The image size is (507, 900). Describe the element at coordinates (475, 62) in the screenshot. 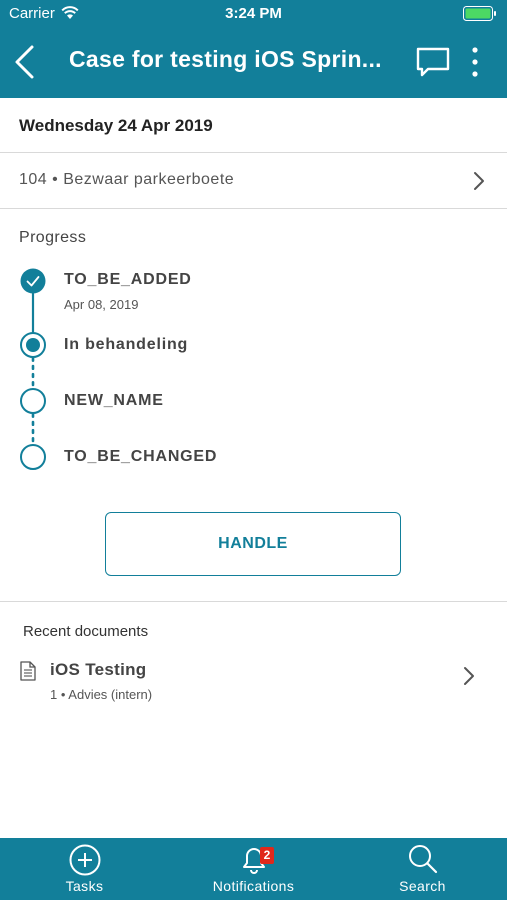

I see `more-icon` at that location.